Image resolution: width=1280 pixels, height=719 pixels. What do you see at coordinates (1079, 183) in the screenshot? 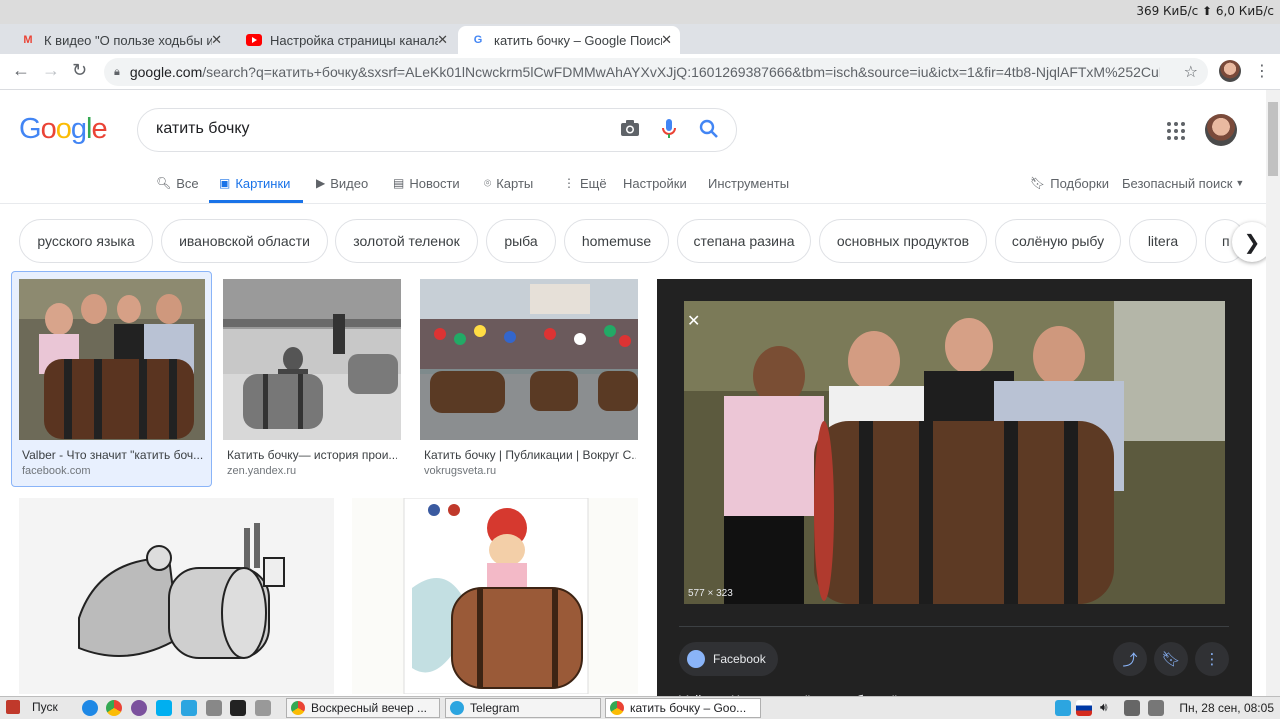
I see `tab-label: Подборки` at bounding box center [1079, 183].